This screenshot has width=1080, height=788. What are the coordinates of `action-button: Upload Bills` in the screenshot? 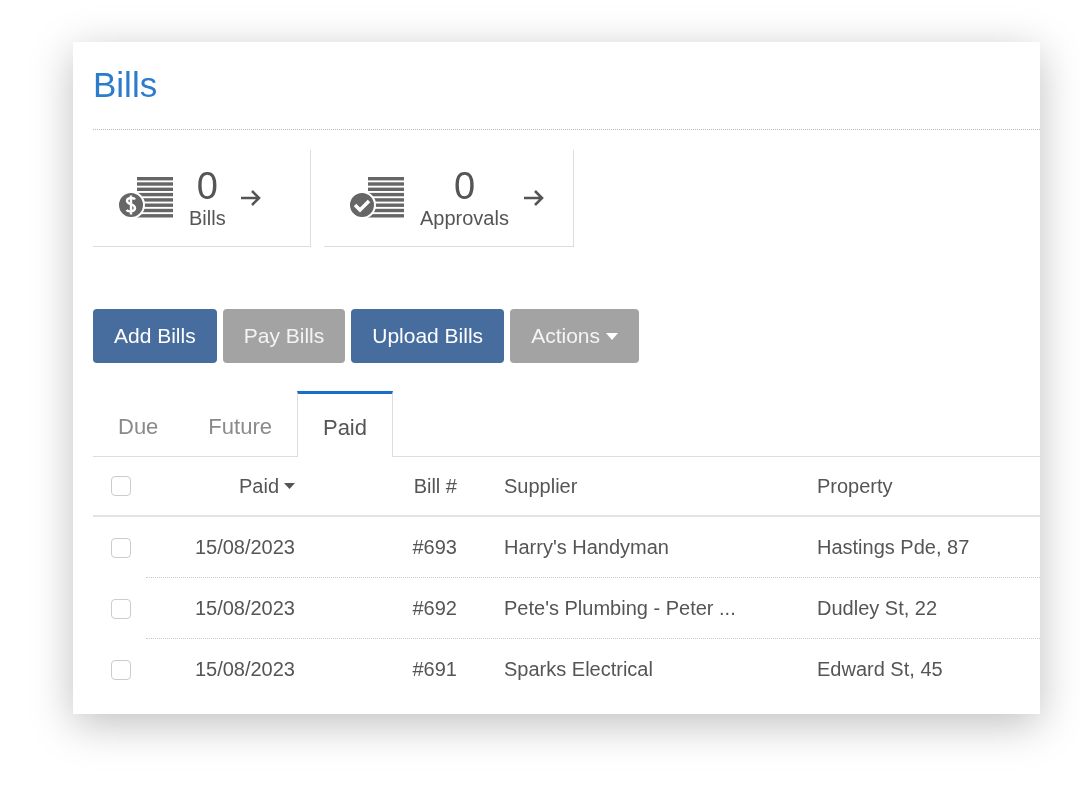 It's located at (428, 336).